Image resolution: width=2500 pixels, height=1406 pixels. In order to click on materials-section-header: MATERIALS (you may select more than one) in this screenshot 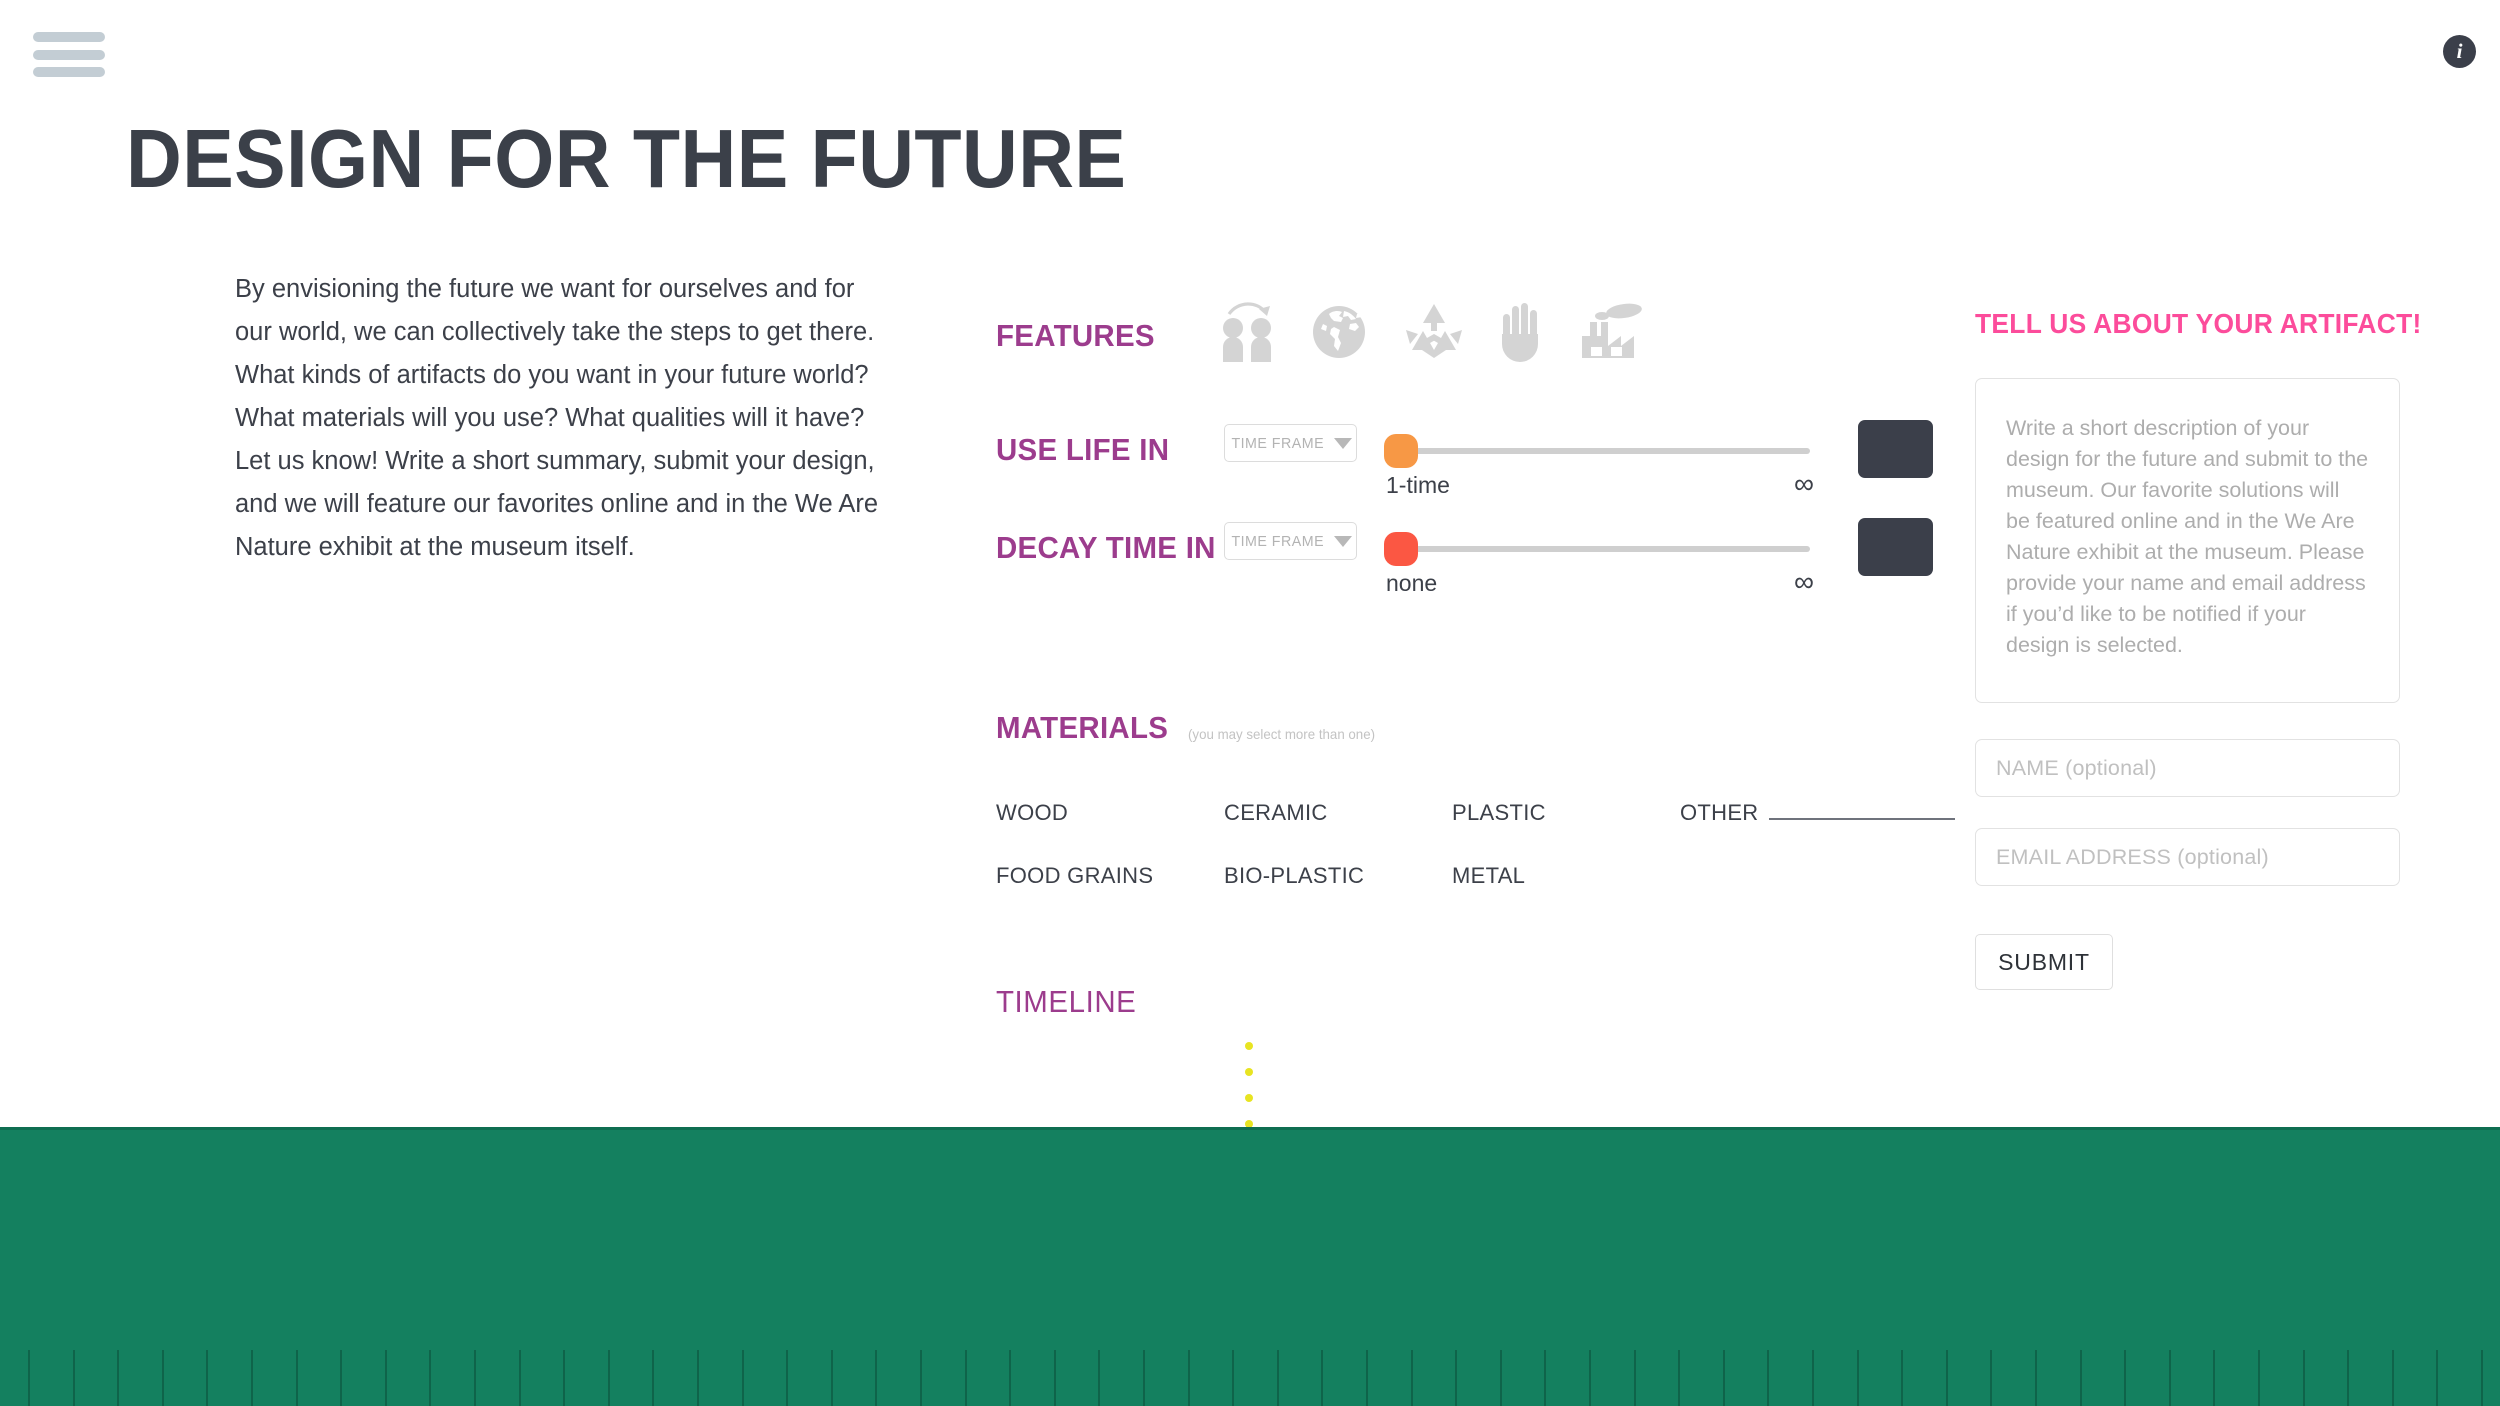, I will do `click(1190, 728)`.